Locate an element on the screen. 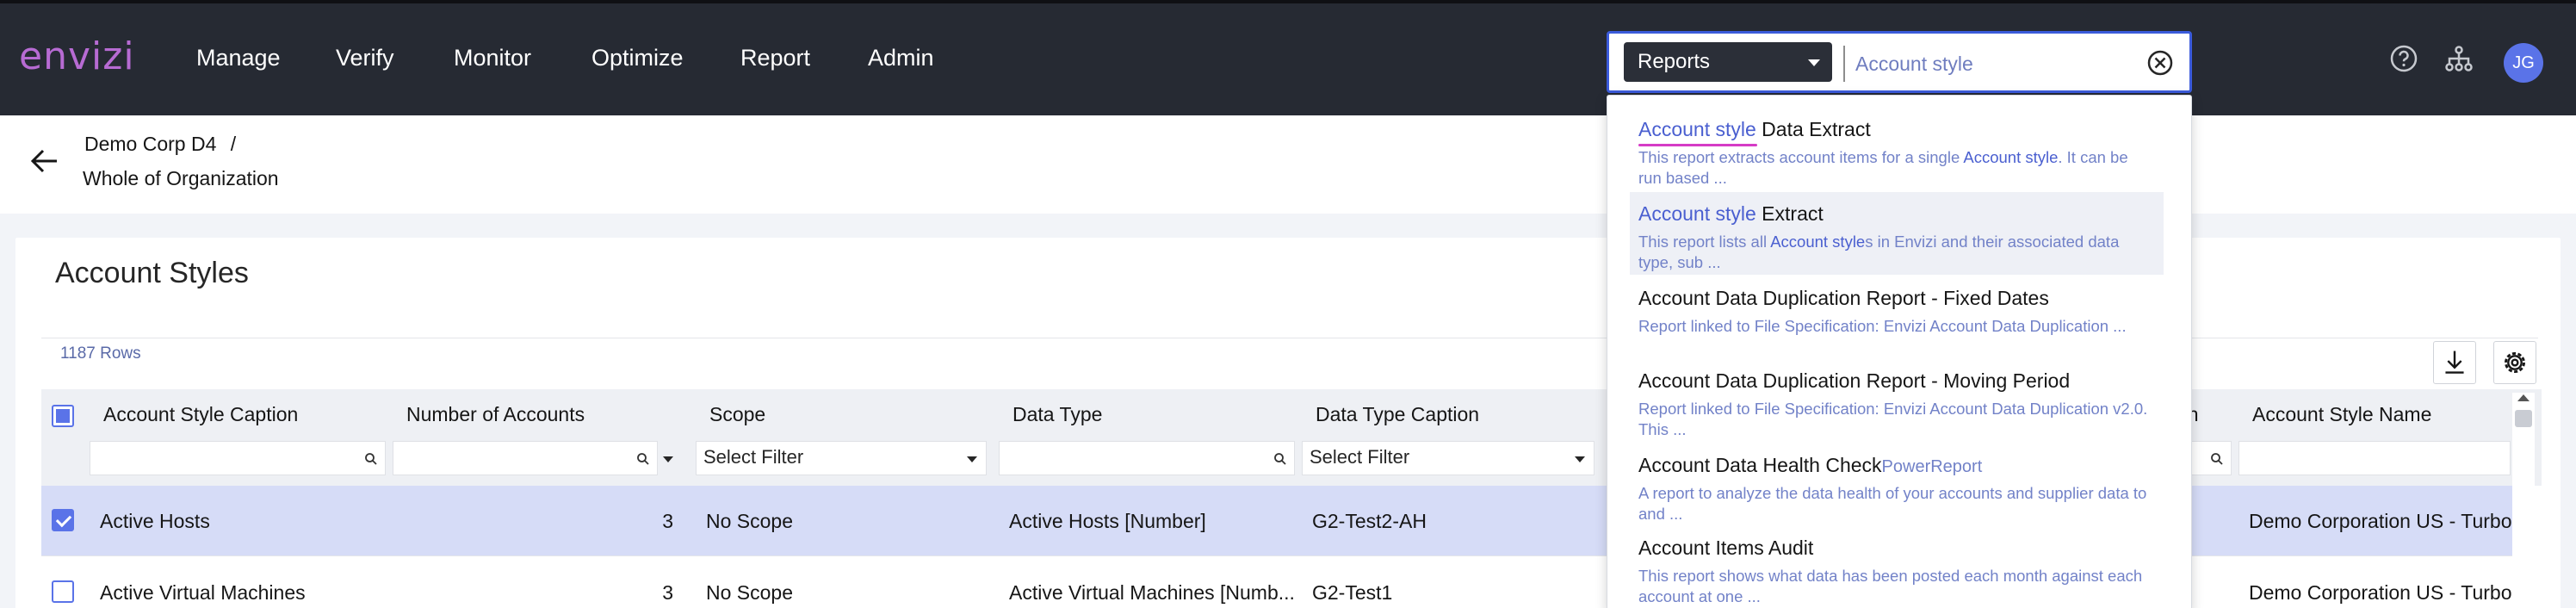 The height and width of the screenshot is (608, 2576). col-header-data-type: Data Type is located at coordinates (1057, 414).